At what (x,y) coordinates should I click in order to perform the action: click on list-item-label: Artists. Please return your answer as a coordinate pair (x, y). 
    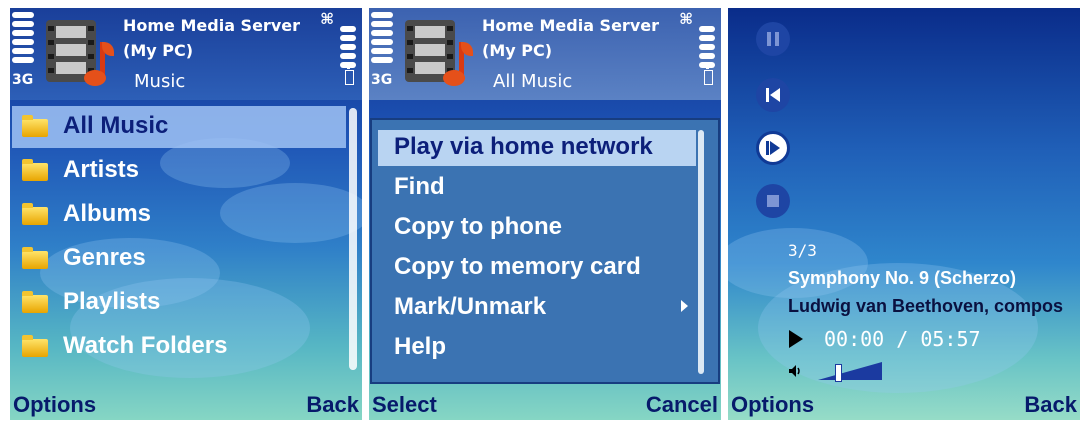
    Looking at the image, I should click on (101, 169).